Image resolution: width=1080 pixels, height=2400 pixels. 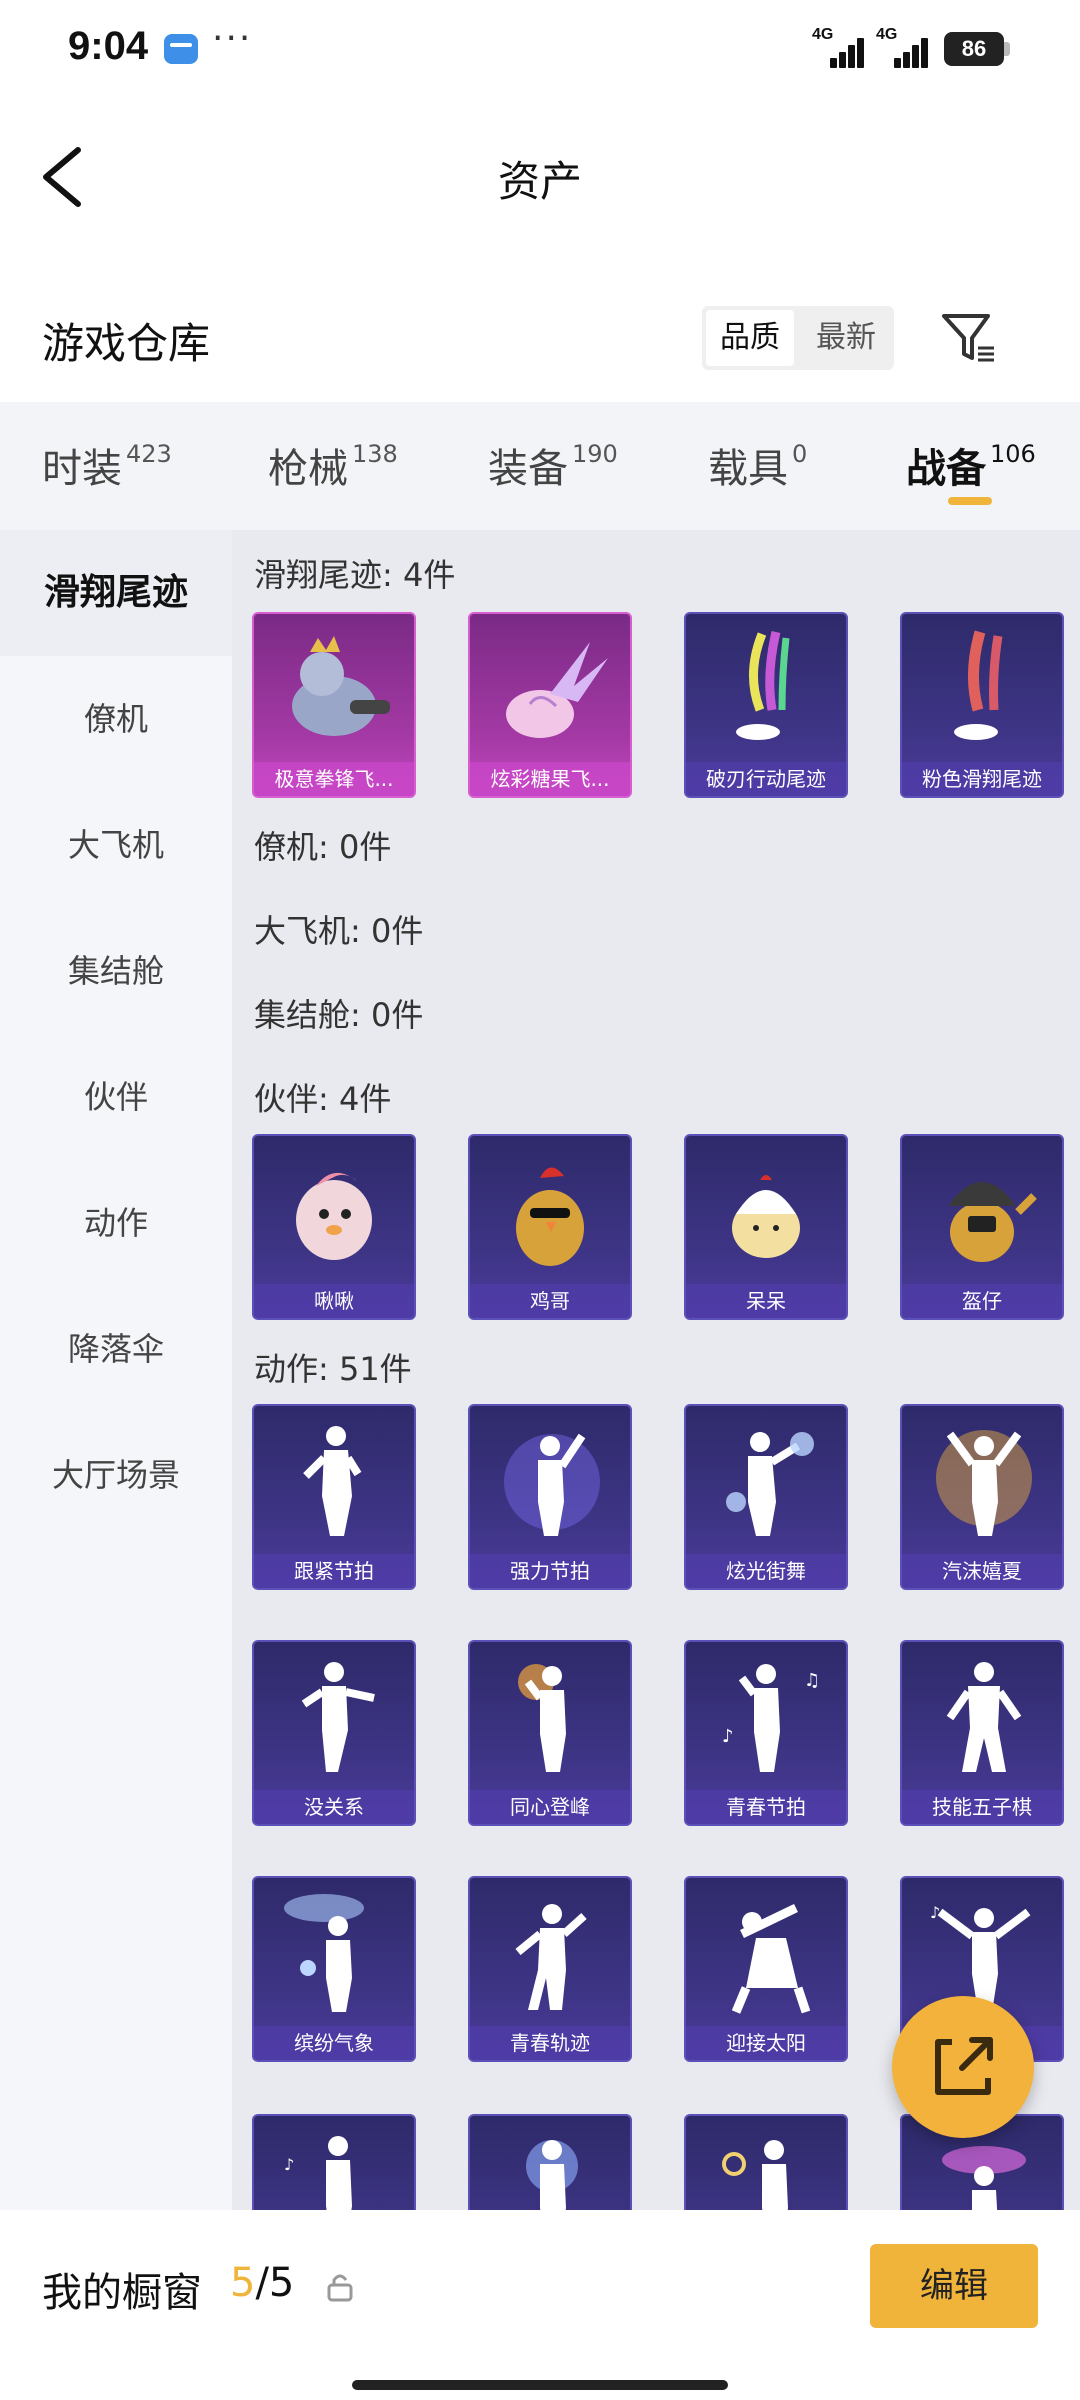 I want to click on item-name: 强力节拍, so click(x=550, y=1571).